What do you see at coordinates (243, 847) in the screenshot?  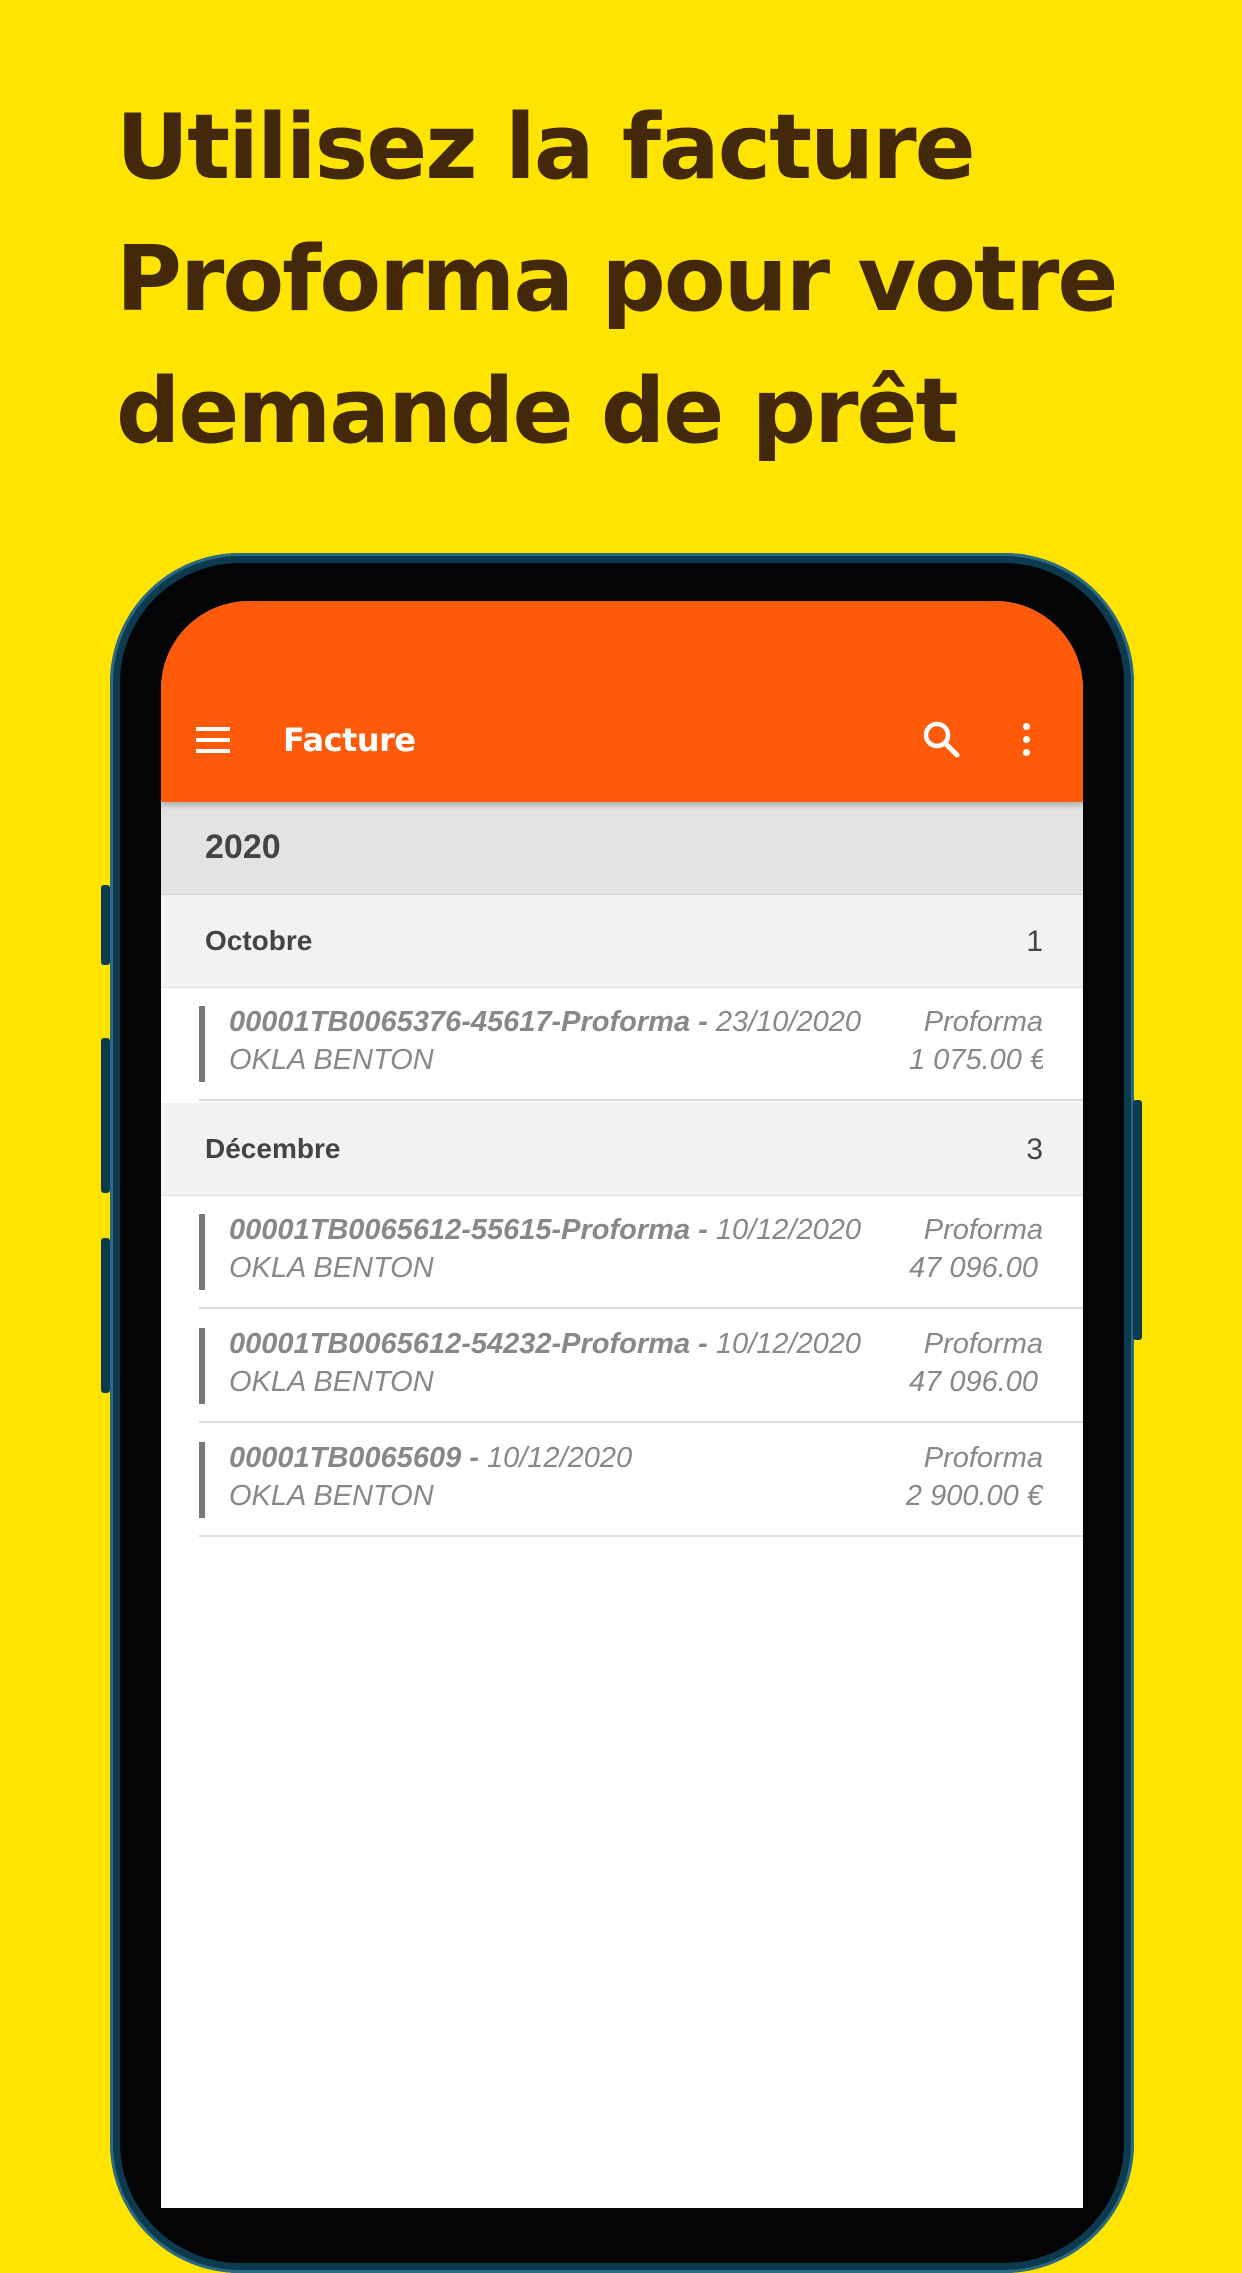 I see `year-label: 2020` at bounding box center [243, 847].